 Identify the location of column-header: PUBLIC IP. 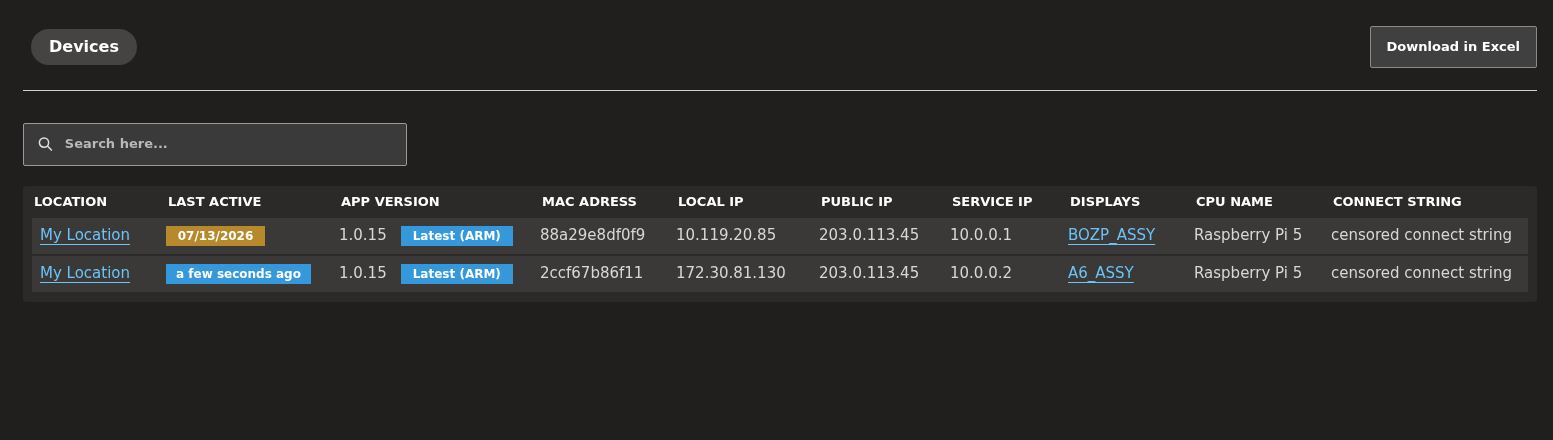
(856, 201).